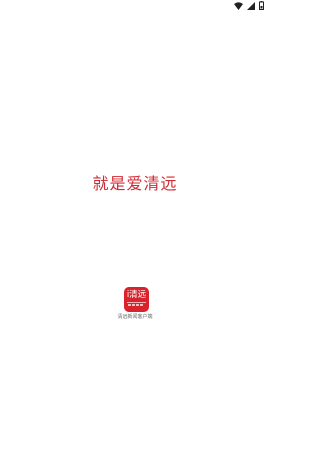 The width and height of the screenshot is (320, 450). Describe the element at coordinates (135, 6) in the screenshot. I see `status-bar` at that location.